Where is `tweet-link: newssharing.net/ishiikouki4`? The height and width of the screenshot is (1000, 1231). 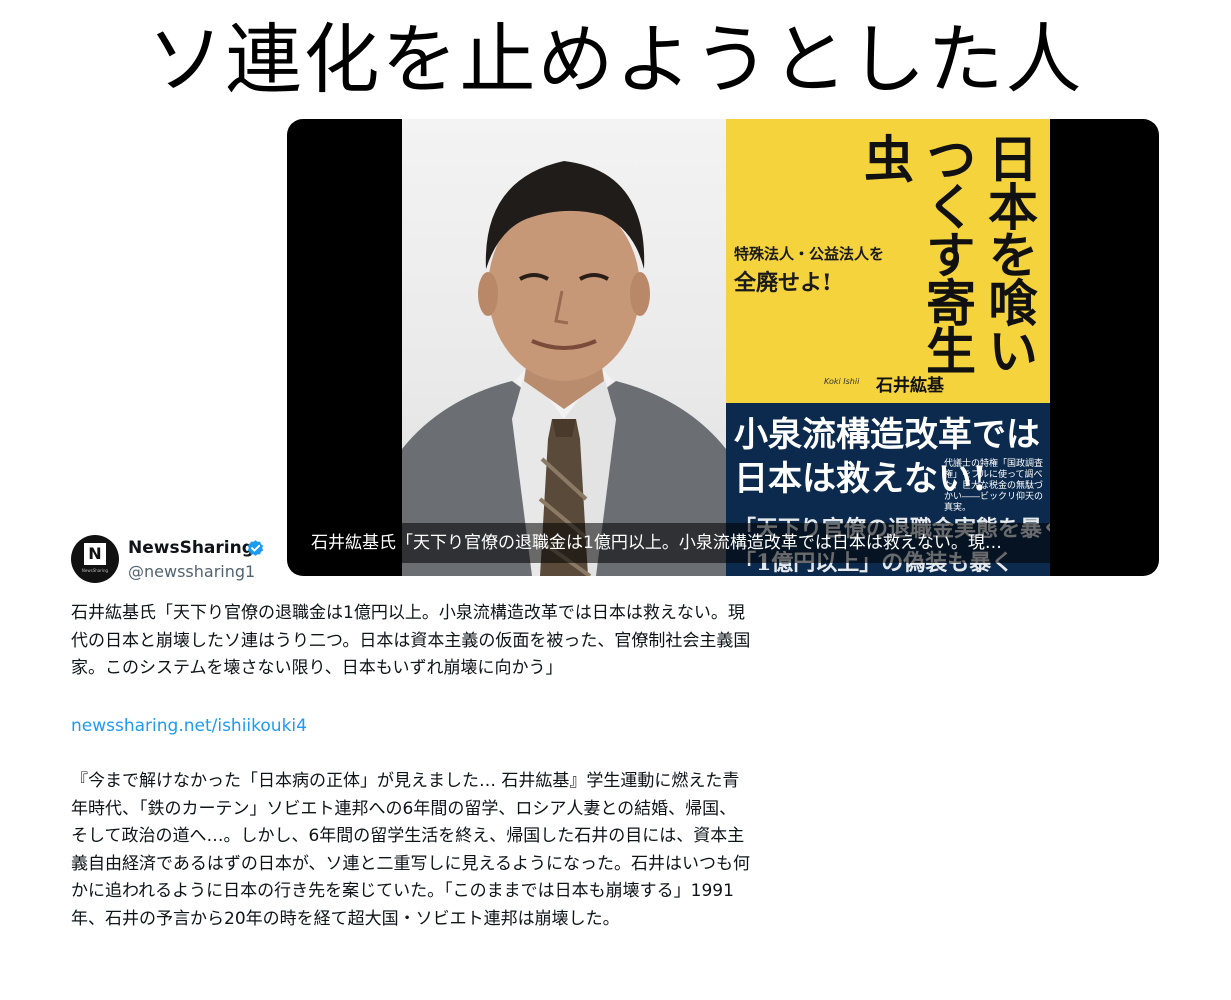
tweet-link: newssharing.net/ishiikouki4 is located at coordinates (189, 726).